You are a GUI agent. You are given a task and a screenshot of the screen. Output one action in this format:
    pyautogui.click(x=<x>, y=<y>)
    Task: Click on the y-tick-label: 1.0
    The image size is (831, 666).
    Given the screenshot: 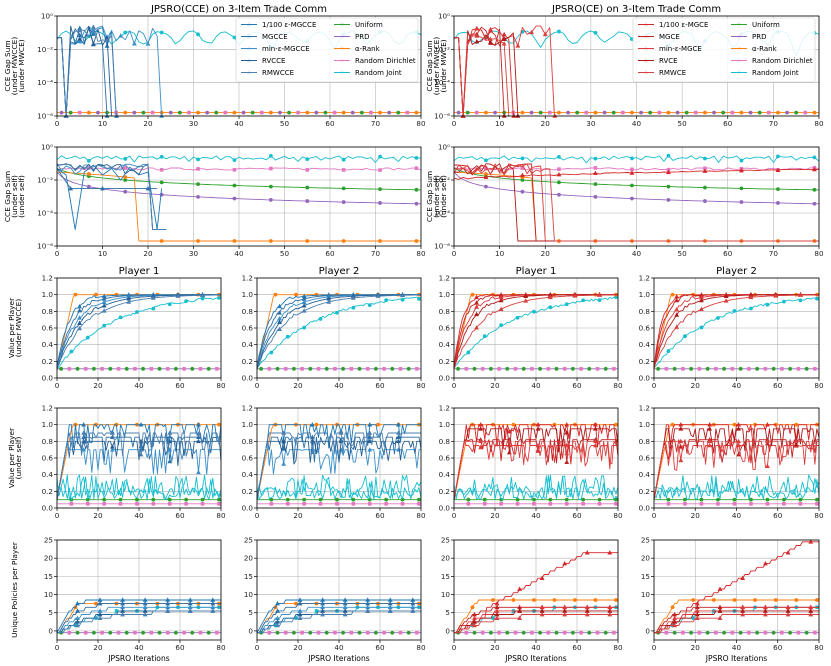 What is the action you would take?
    pyautogui.click(x=248, y=424)
    